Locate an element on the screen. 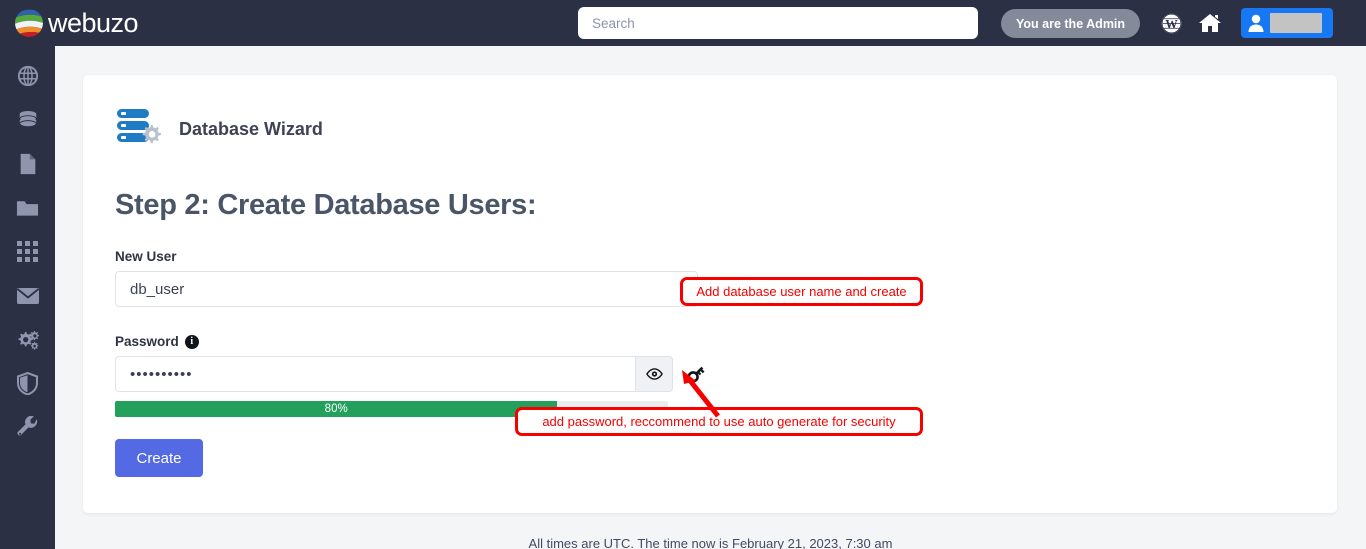 Image resolution: width=1366 pixels, height=549 pixels. database-server-gear-icon is located at coordinates (140, 129).